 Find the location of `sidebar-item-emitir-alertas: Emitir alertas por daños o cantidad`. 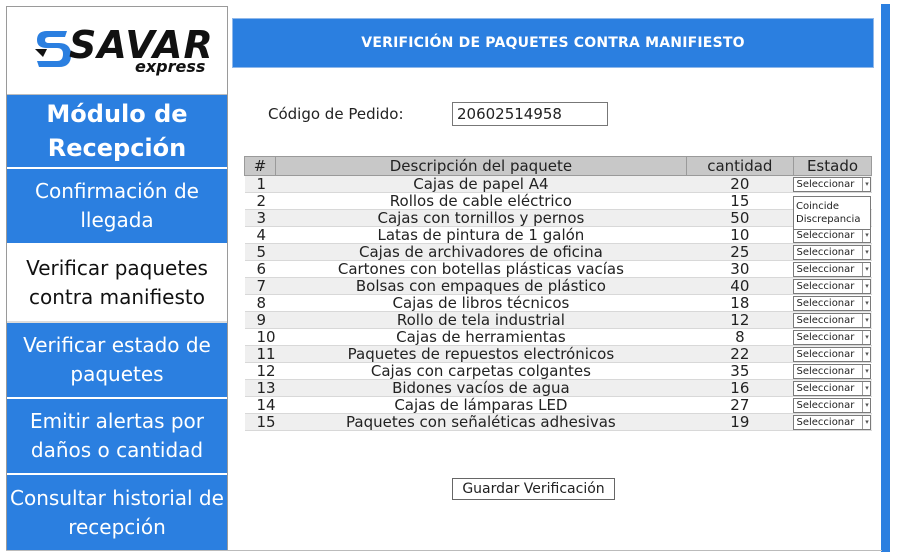

sidebar-item-emitir-alertas: Emitir alertas por daños o cantidad is located at coordinates (117, 437).